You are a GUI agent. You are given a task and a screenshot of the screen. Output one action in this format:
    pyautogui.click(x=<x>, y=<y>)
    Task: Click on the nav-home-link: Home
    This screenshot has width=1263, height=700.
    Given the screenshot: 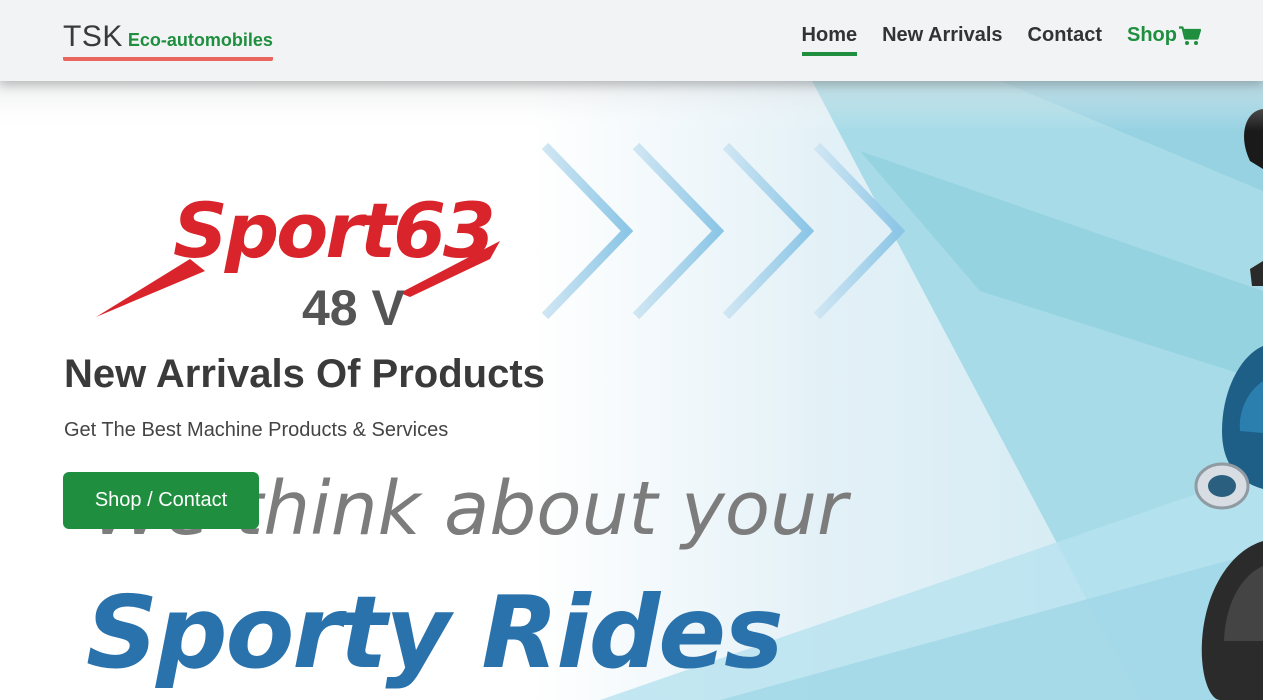 What is the action you would take?
    pyautogui.click(x=829, y=40)
    